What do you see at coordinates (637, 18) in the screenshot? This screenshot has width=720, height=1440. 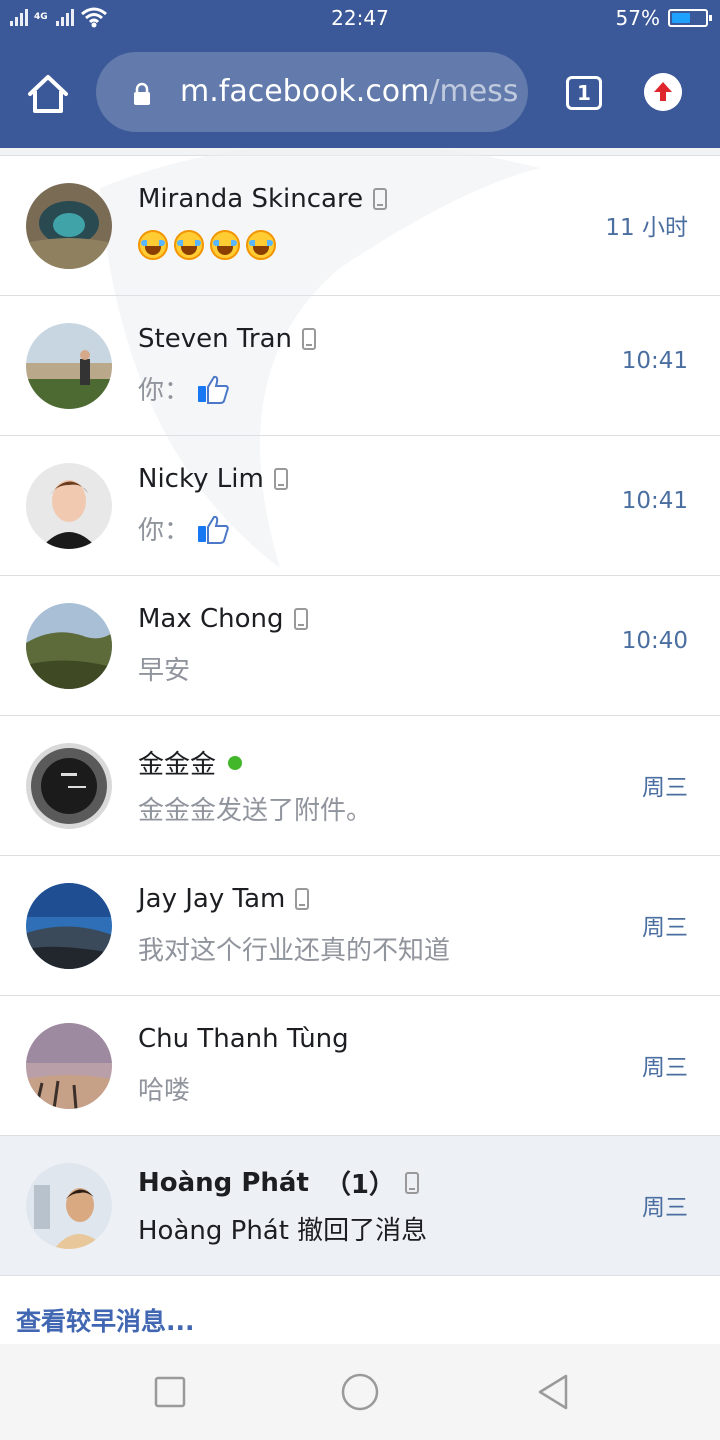 I see `battery-percent: 57%` at bounding box center [637, 18].